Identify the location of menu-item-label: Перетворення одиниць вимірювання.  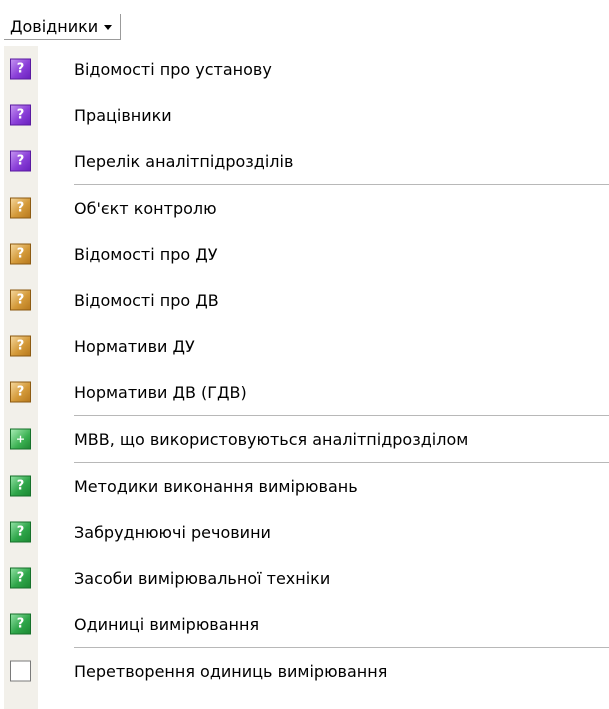
(231, 671).